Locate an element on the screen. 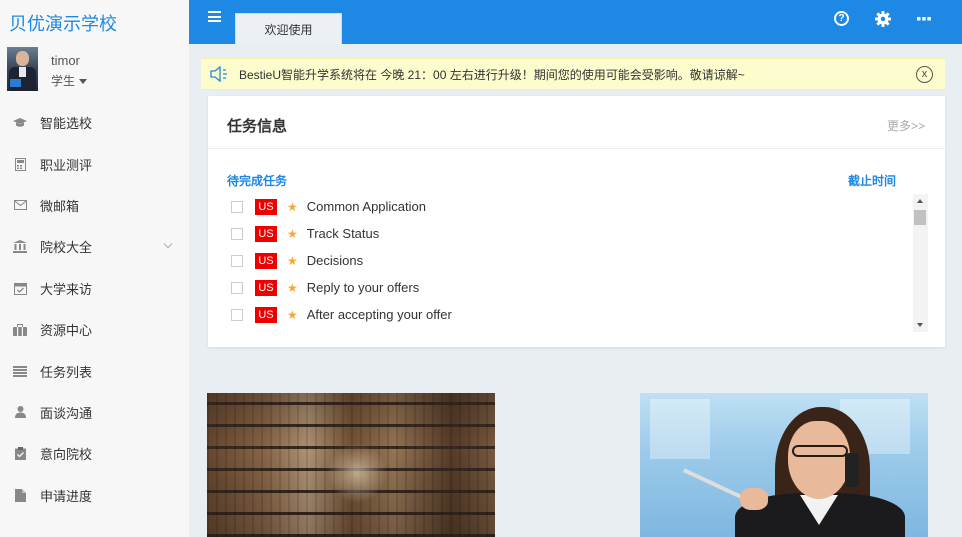  task-name-link: After accepting your offer is located at coordinates (379, 314).